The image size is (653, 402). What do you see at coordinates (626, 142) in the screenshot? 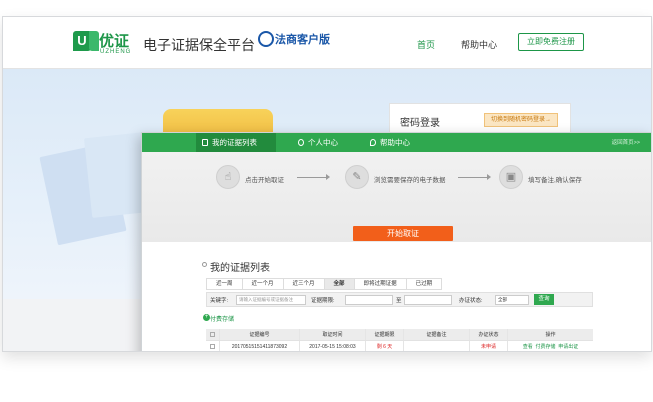
I see `back-home-link: 返回首页>>` at bounding box center [626, 142].